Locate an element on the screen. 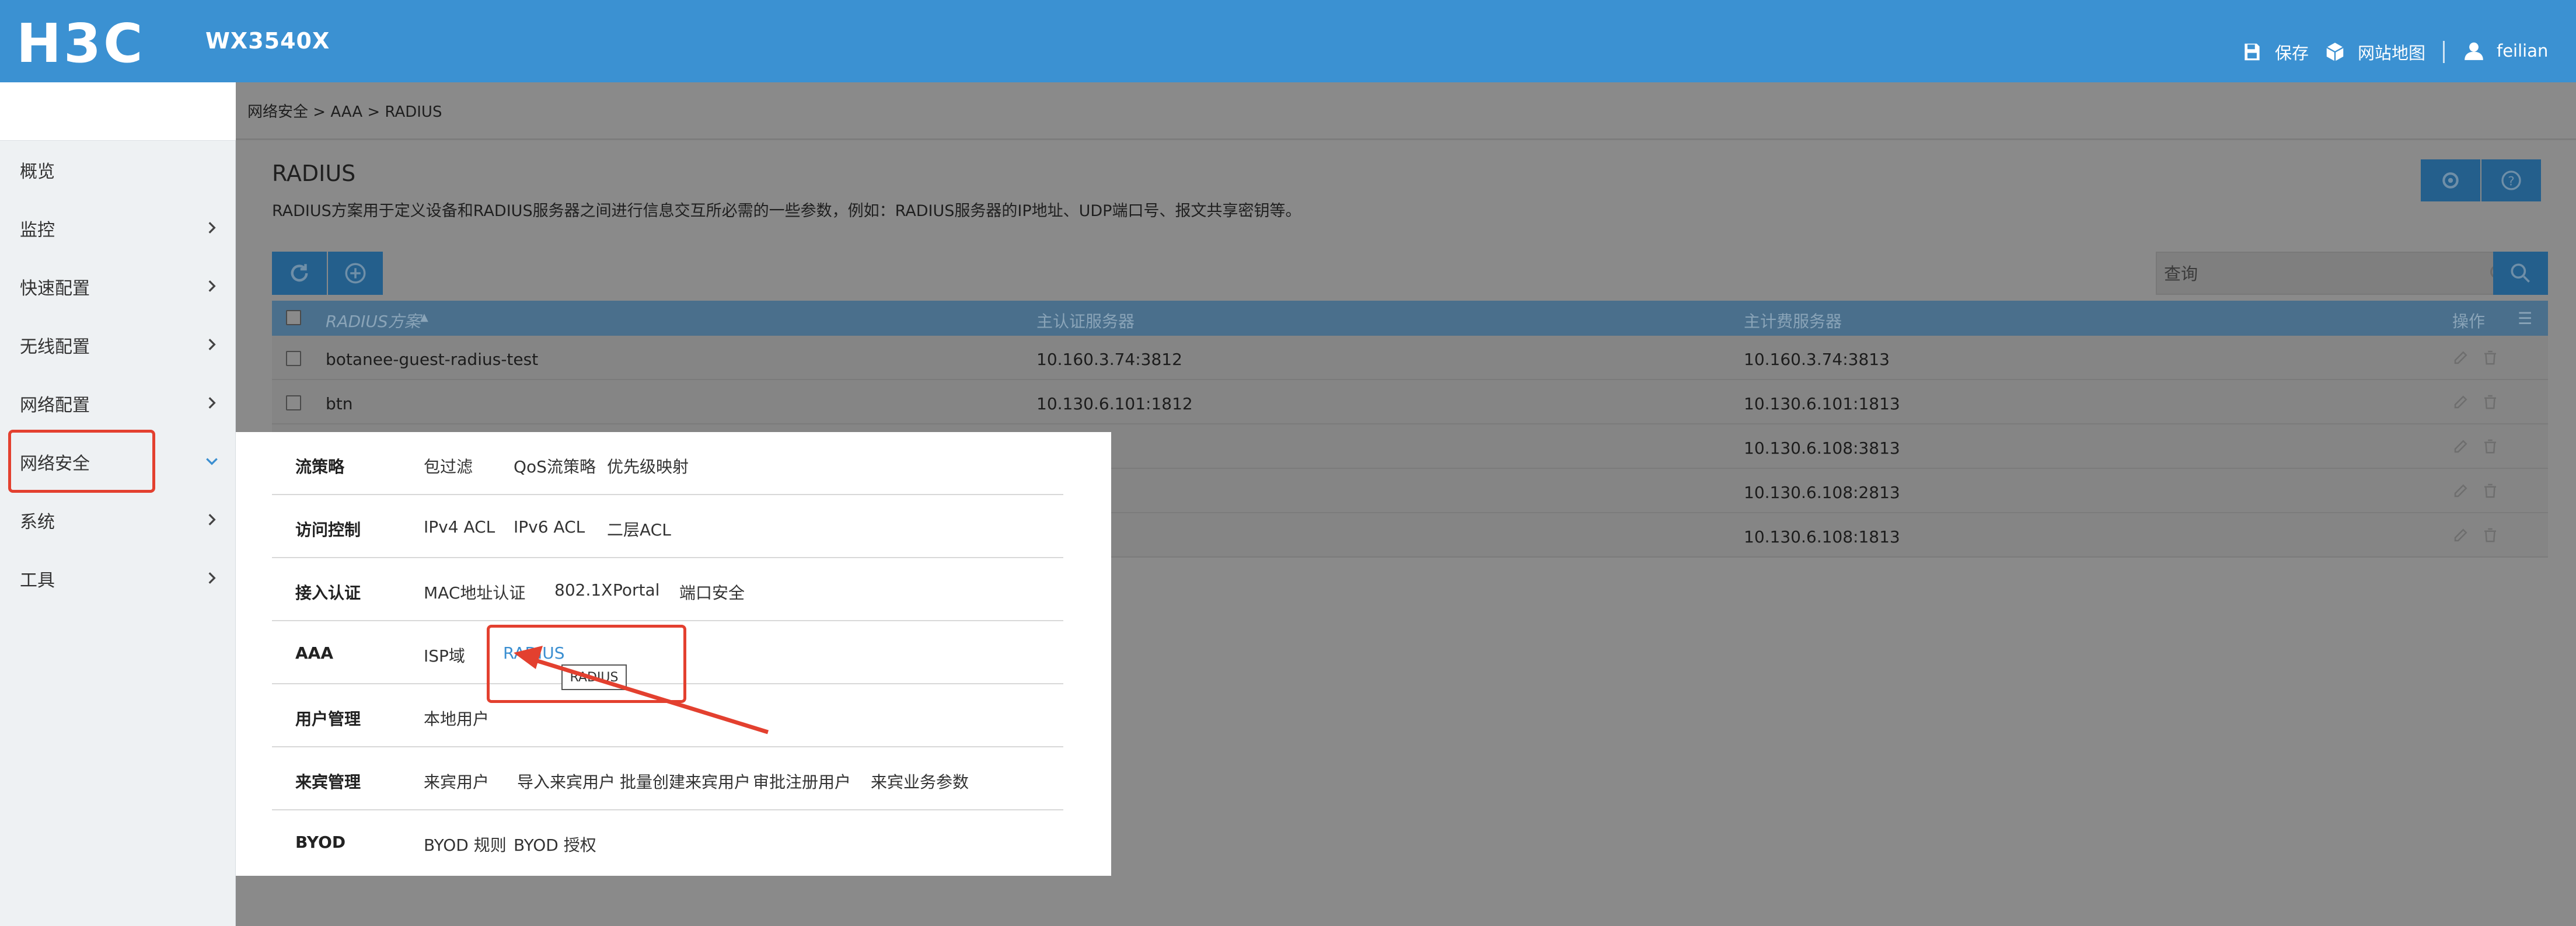 This screenshot has height=926, width=2576. refresh-button is located at coordinates (299, 273).